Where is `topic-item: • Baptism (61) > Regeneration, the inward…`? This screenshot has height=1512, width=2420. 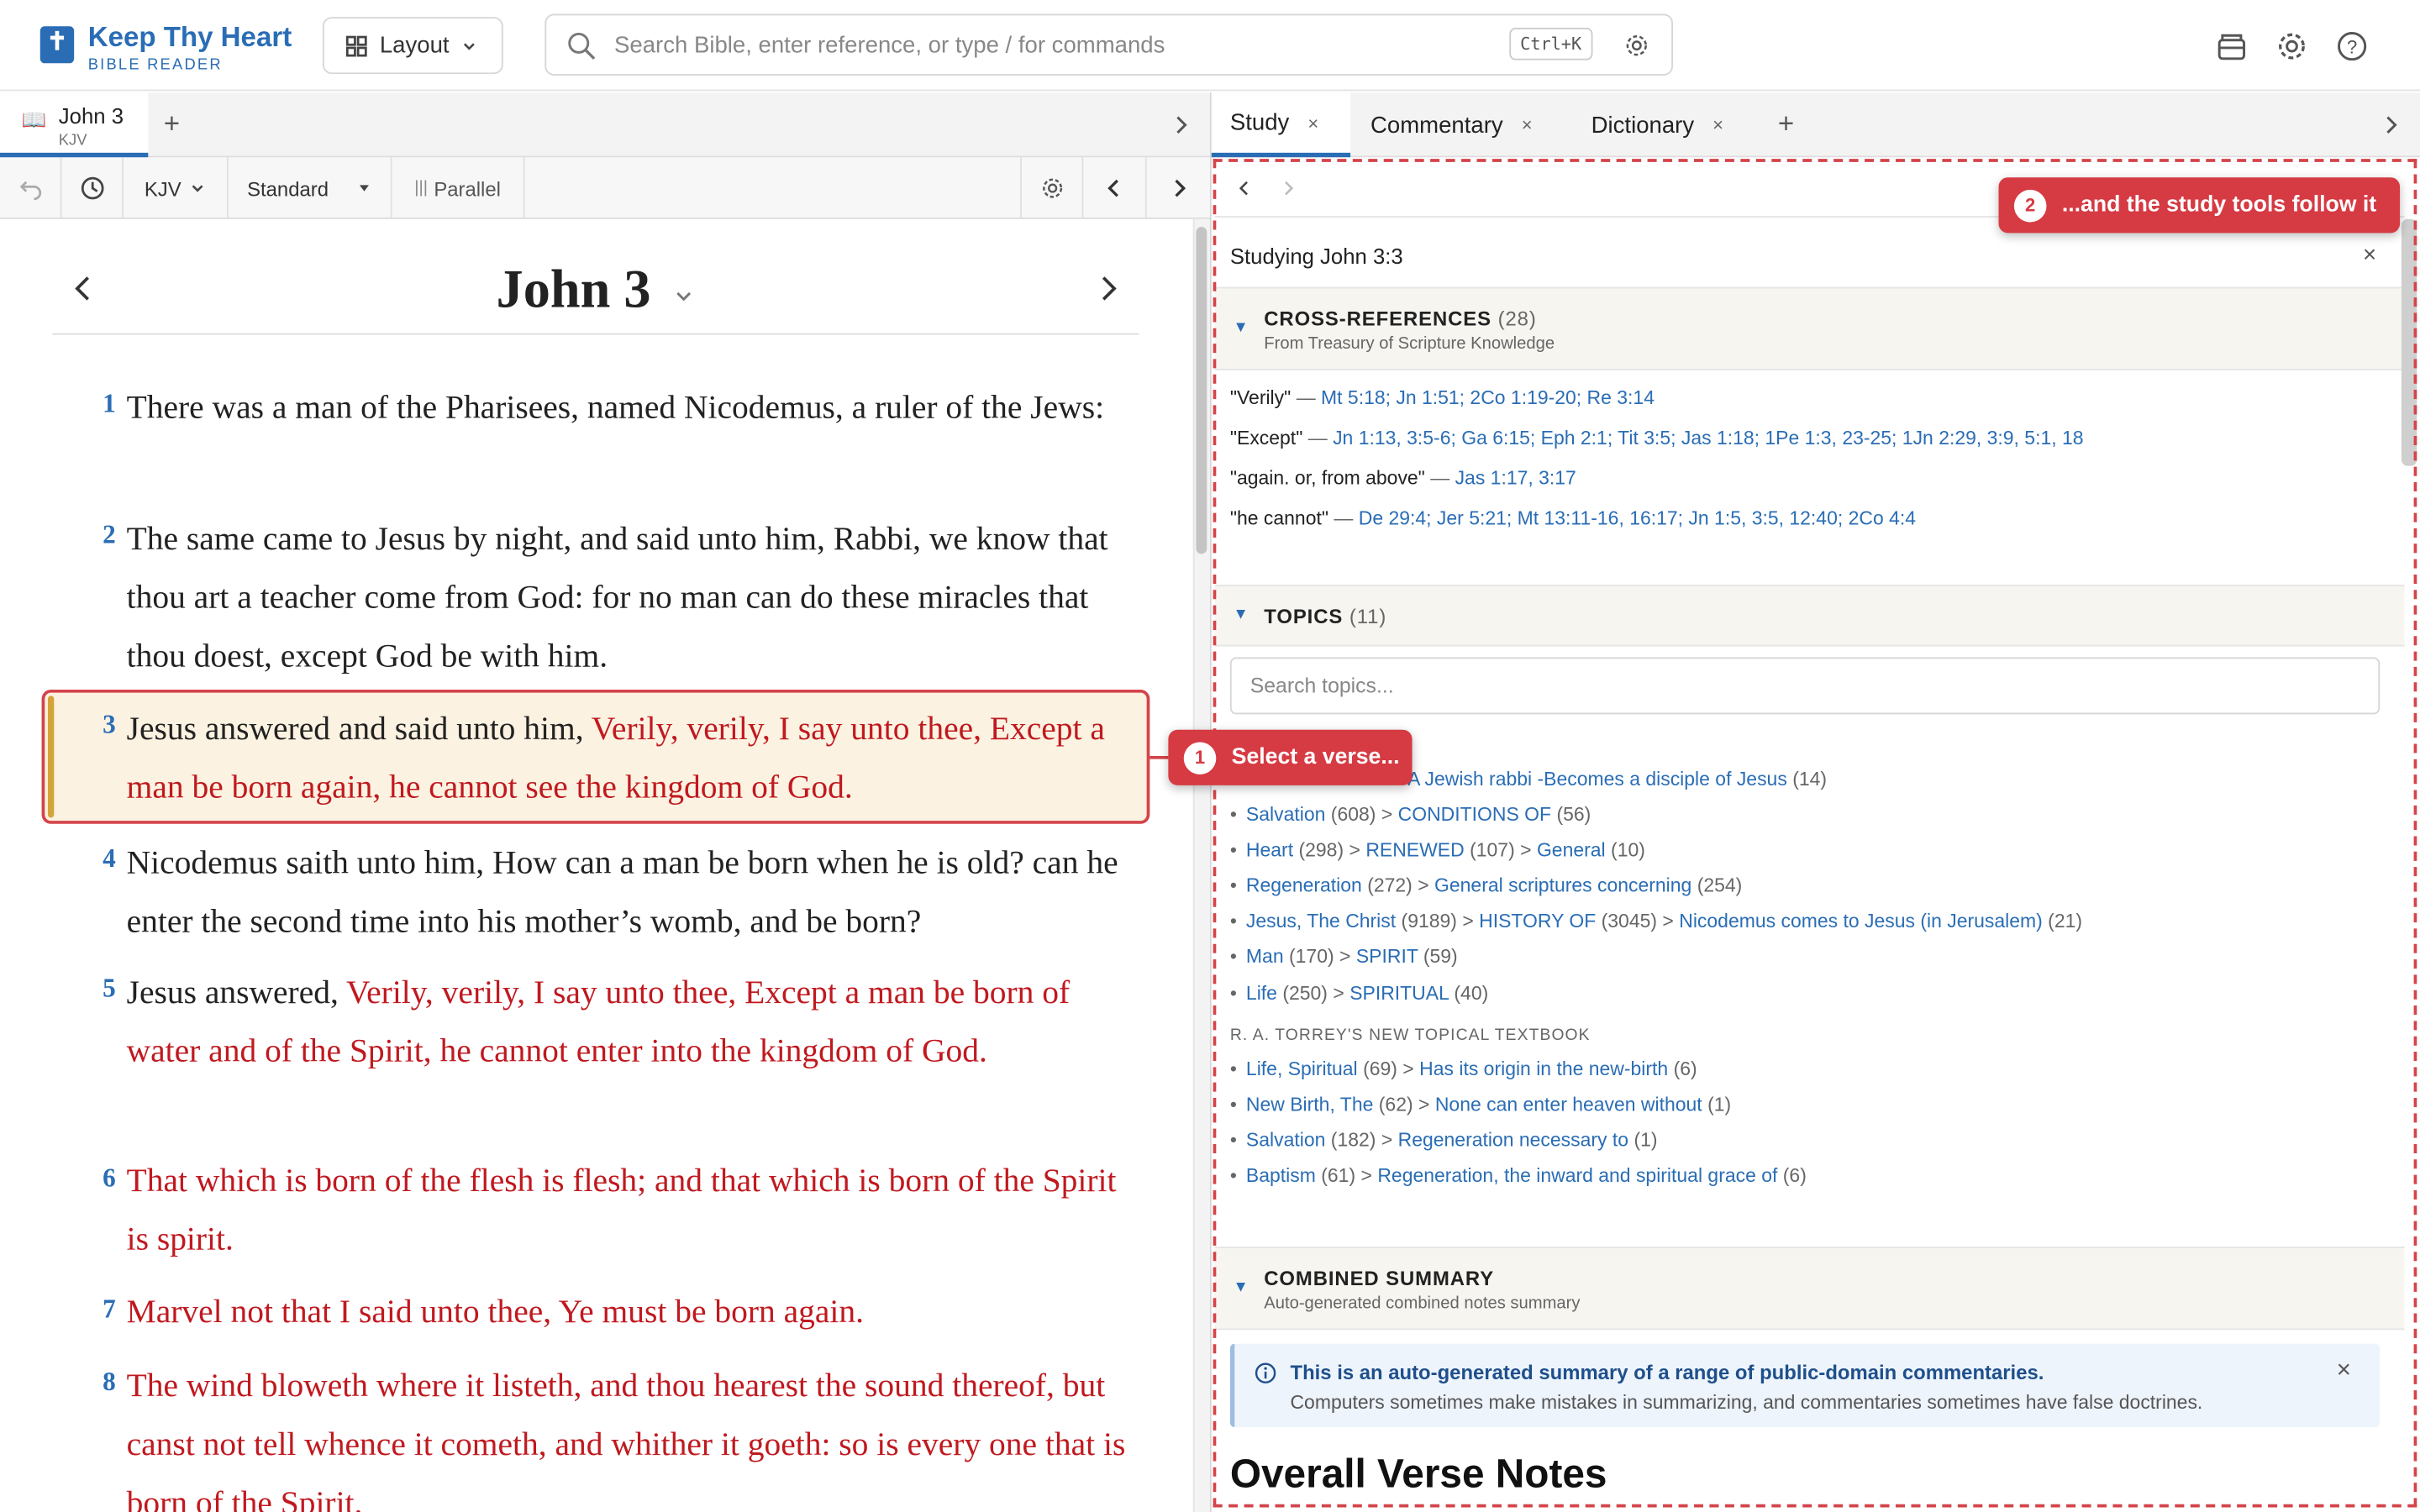
topic-item: • Baptism (61) > Regeneration, the inward… is located at coordinates (1518, 1176).